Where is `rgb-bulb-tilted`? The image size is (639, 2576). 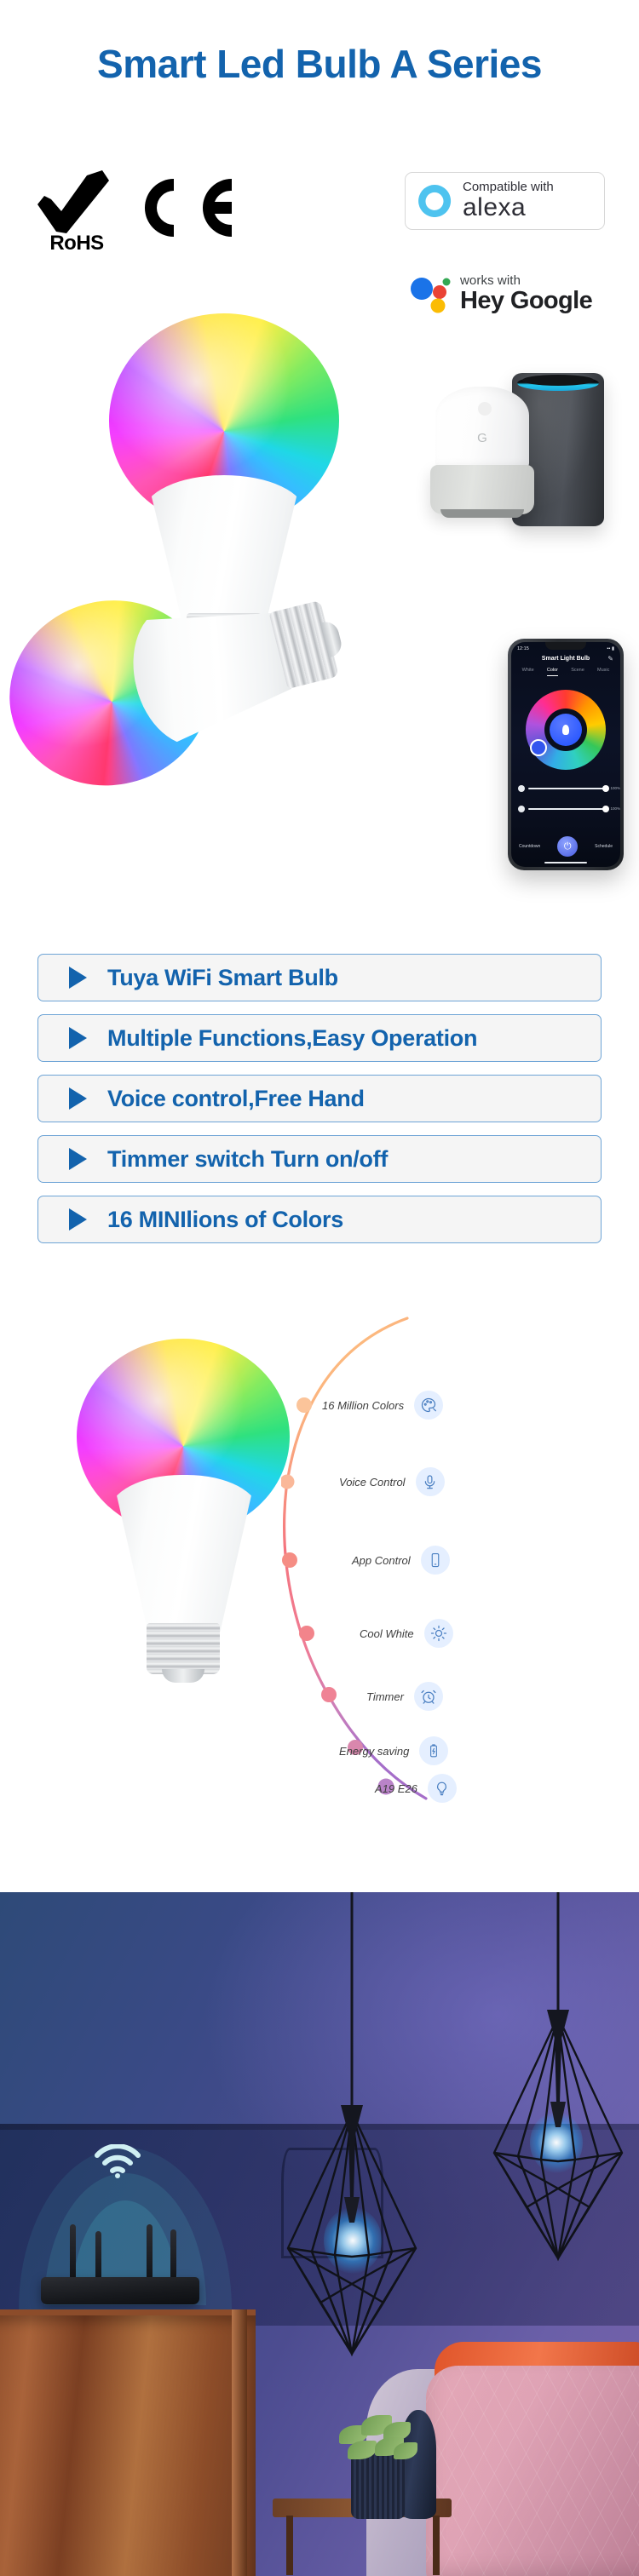
rgb-bulb-tilted is located at coordinates (208, 671).